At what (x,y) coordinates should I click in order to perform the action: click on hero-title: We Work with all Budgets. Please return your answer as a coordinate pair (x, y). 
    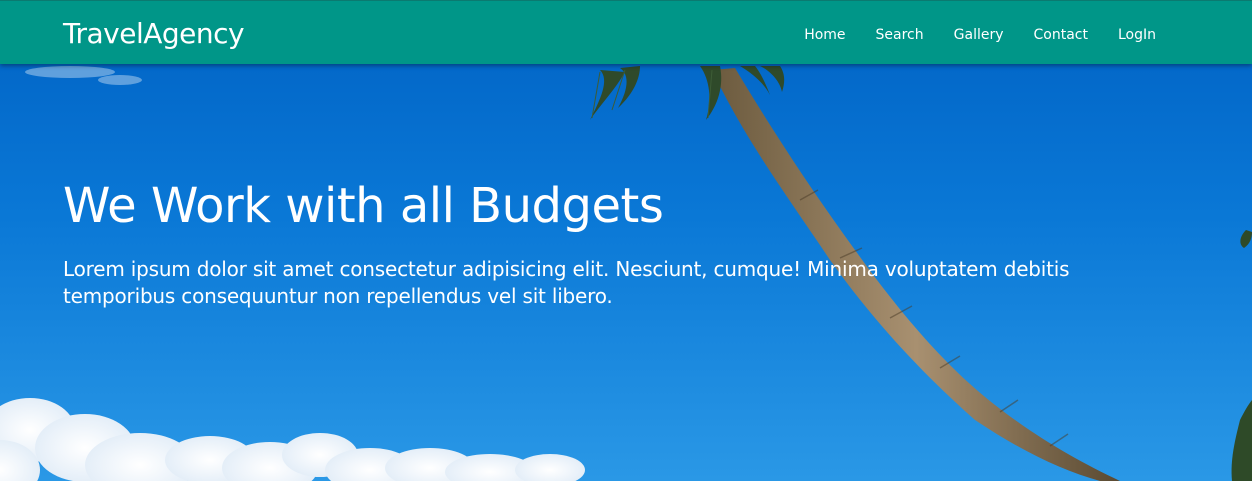
    Looking at the image, I should click on (363, 206).